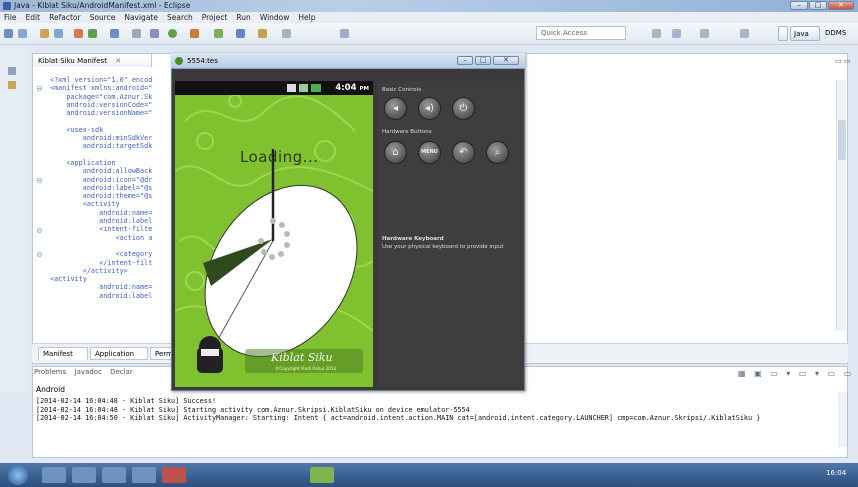  What do you see at coordinates (841, 205) in the screenshot?
I see `editor-scrollbar` at bounding box center [841, 205].